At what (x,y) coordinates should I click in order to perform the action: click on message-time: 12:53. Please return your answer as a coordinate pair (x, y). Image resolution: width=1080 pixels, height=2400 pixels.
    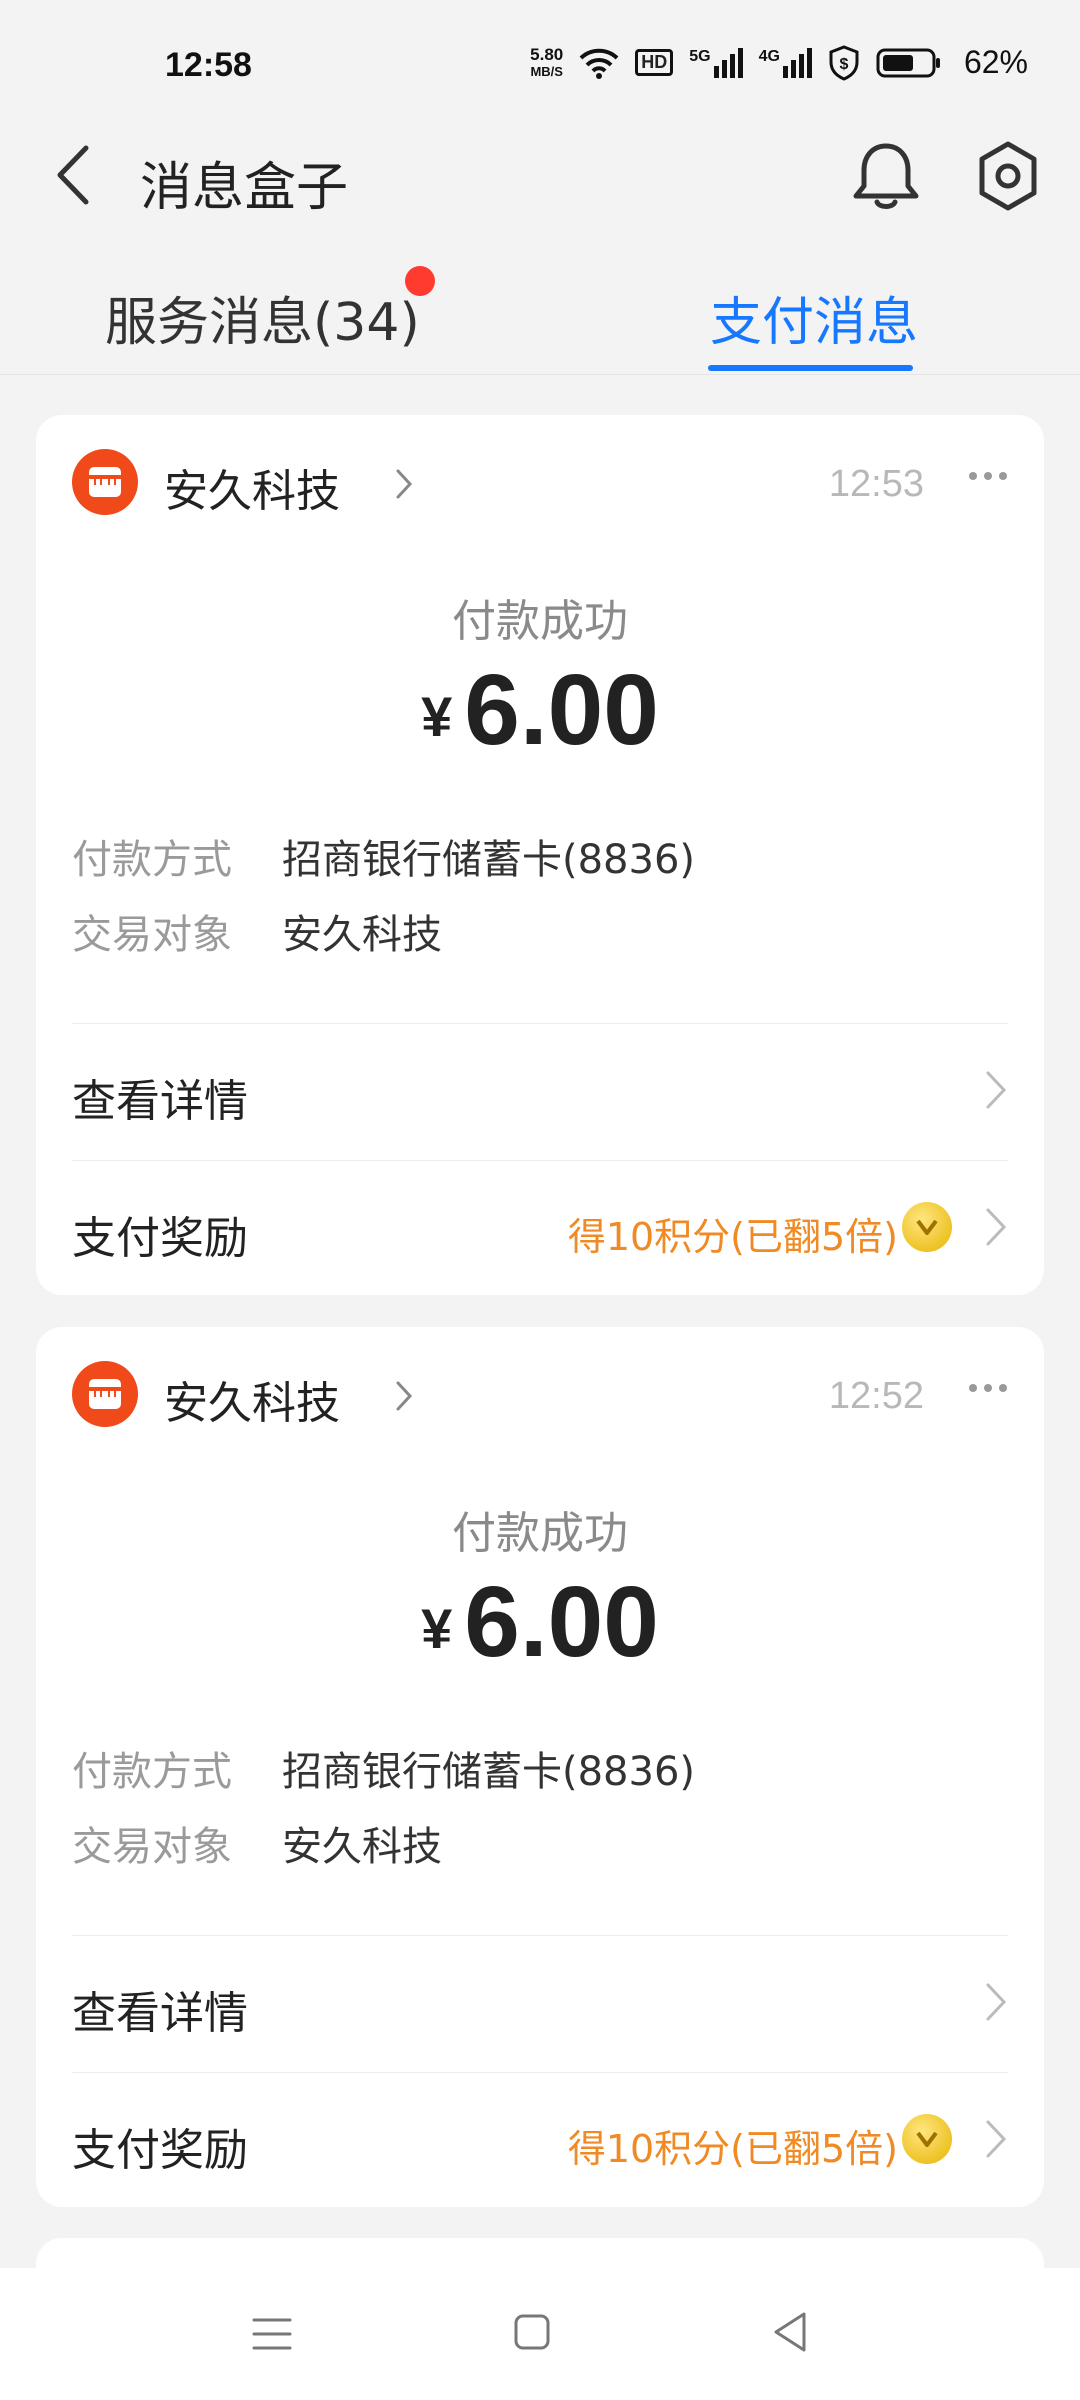
    Looking at the image, I should click on (876, 484).